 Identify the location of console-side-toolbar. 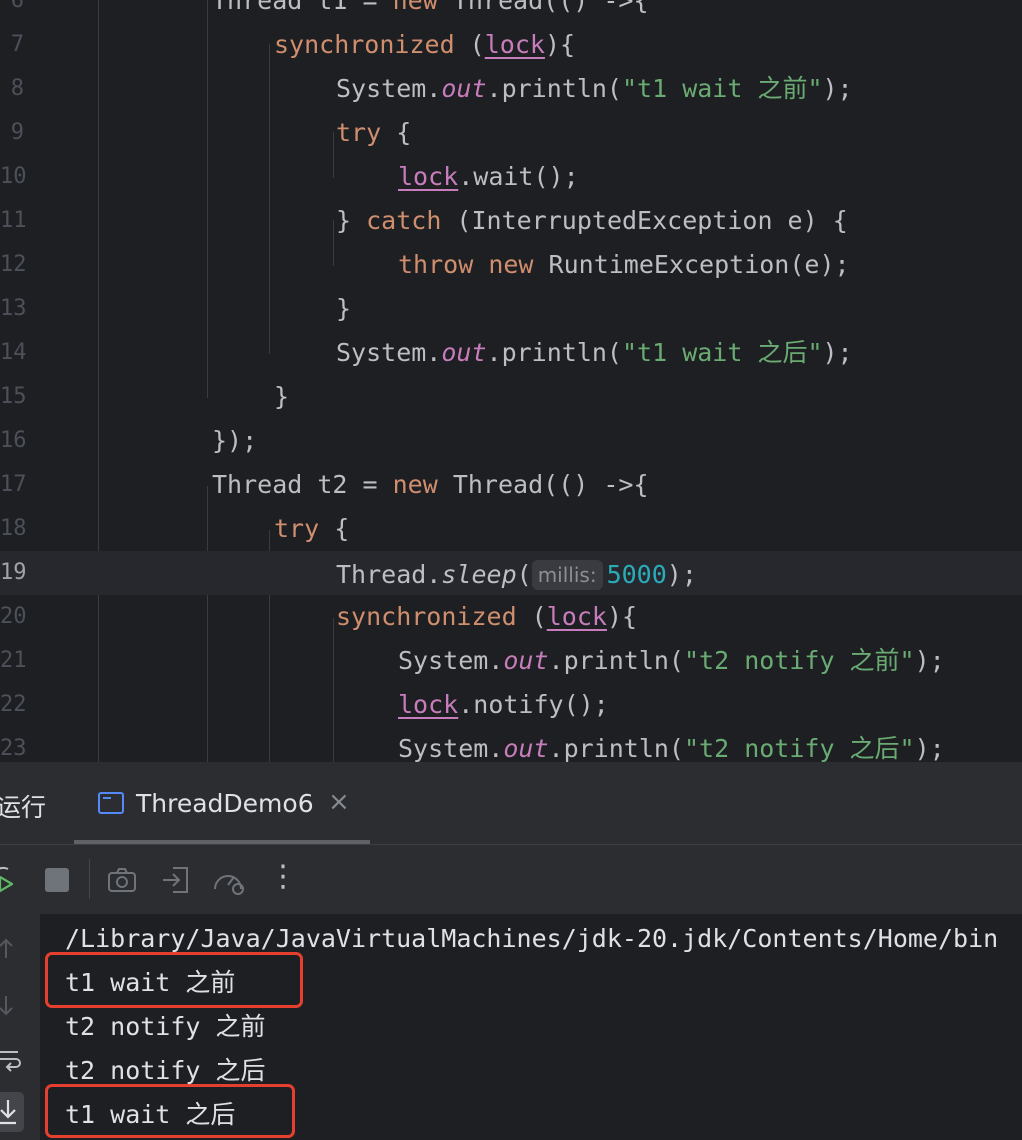
(20, 1027).